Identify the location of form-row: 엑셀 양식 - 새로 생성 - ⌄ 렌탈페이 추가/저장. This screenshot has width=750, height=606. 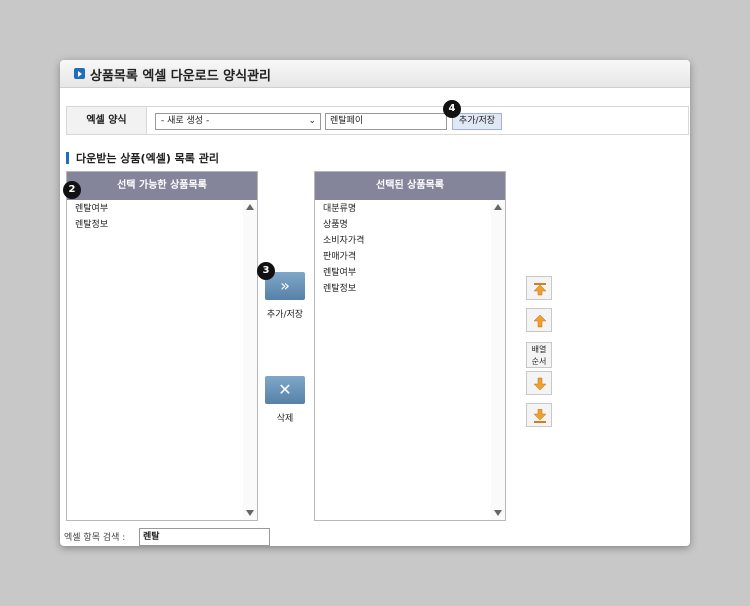
(377, 120).